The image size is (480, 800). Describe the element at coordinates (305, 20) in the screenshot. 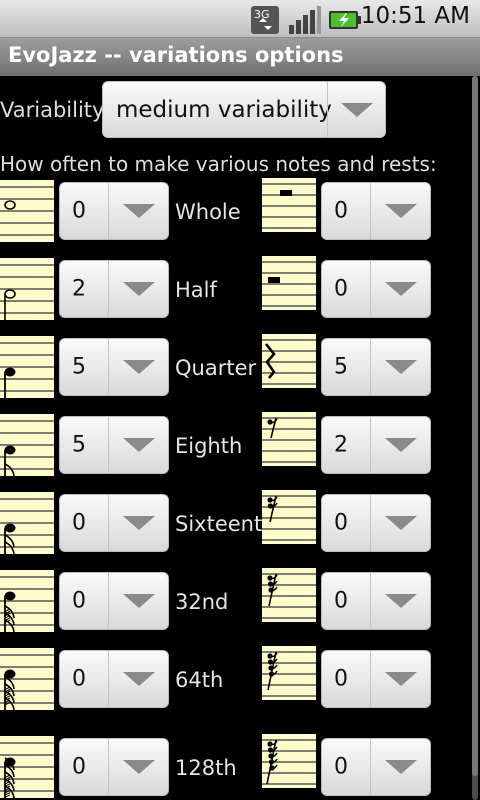

I see `signal-strength-icon` at that location.